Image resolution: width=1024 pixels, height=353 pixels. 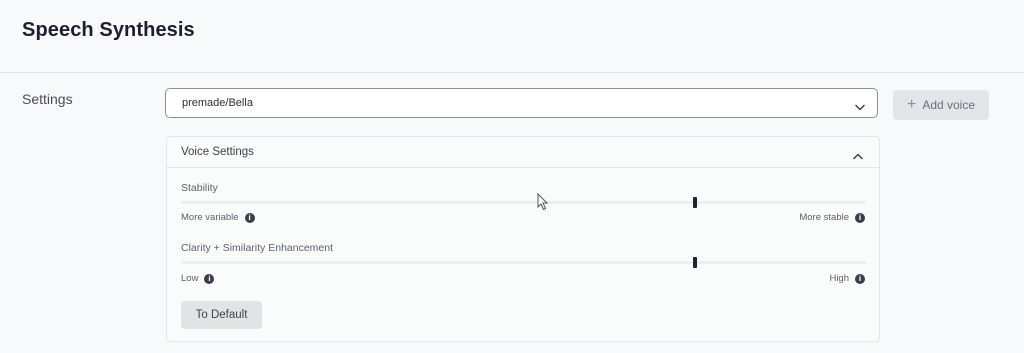 I want to click on clarity-min-hint: Low i, so click(x=198, y=278).